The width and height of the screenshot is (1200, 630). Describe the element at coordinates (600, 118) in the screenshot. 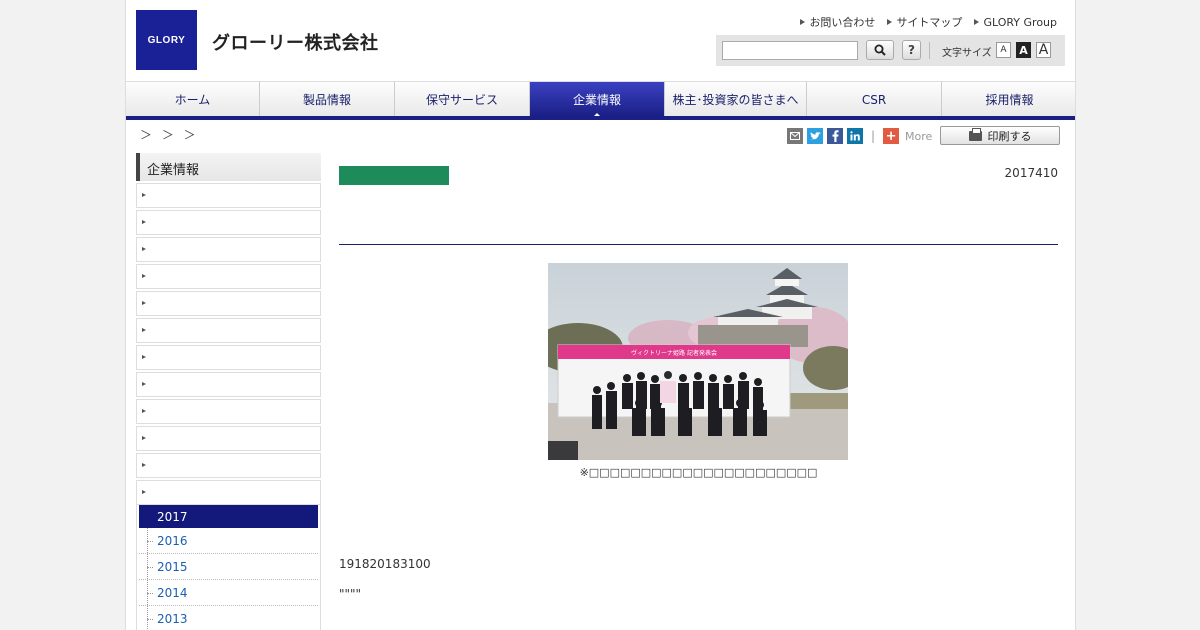

I see `nav-underline` at that location.